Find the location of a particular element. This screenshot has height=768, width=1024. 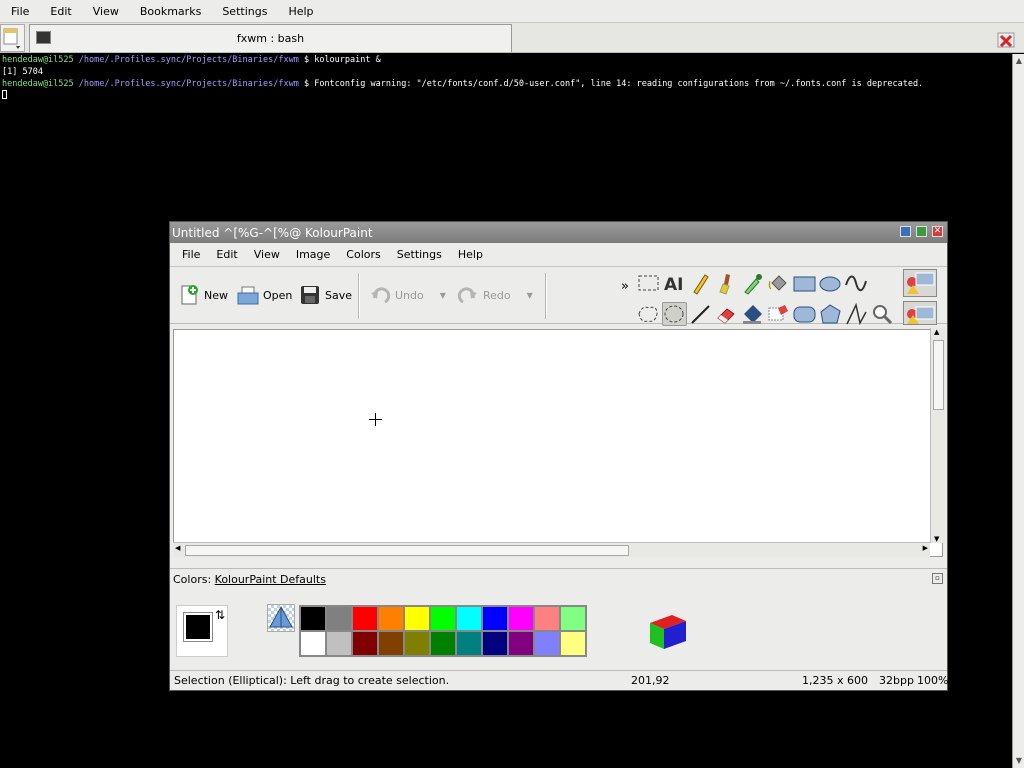

kp-menu-help: Help is located at coordinates (470, 254).